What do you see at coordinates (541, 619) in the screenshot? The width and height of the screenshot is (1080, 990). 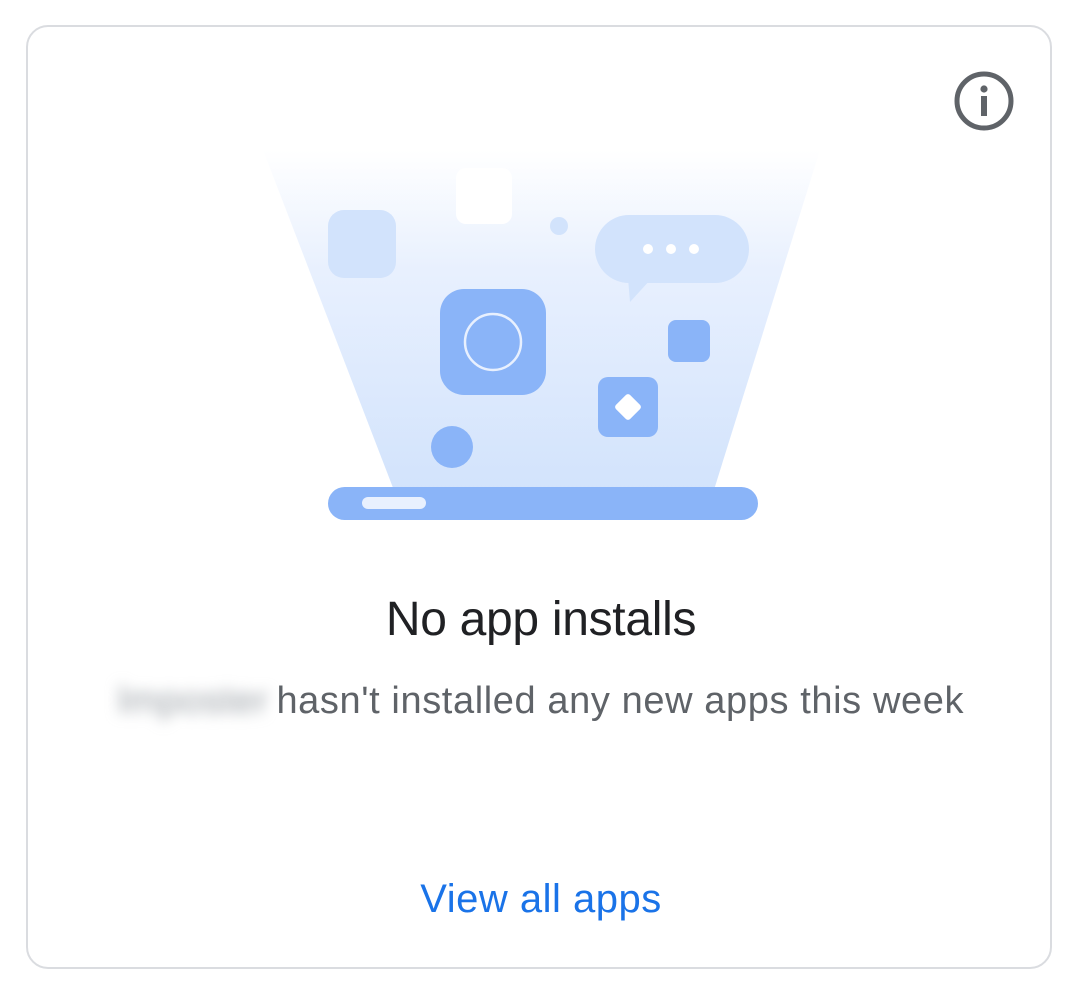 I see `card-title: No app installs` at bounding box center [541, 619].